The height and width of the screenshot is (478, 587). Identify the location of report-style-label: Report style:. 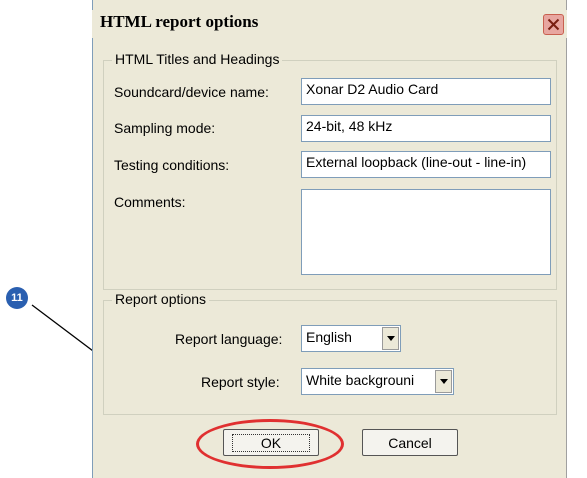
(240, 382).